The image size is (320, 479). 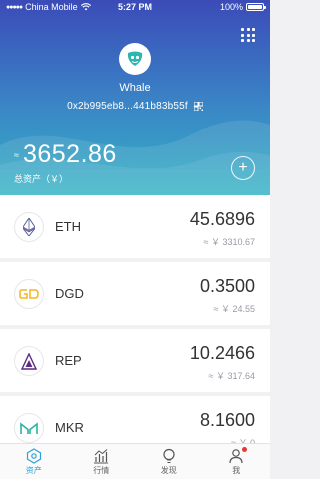 I want to click on qr-code-icon, so click(x=198, y=106).